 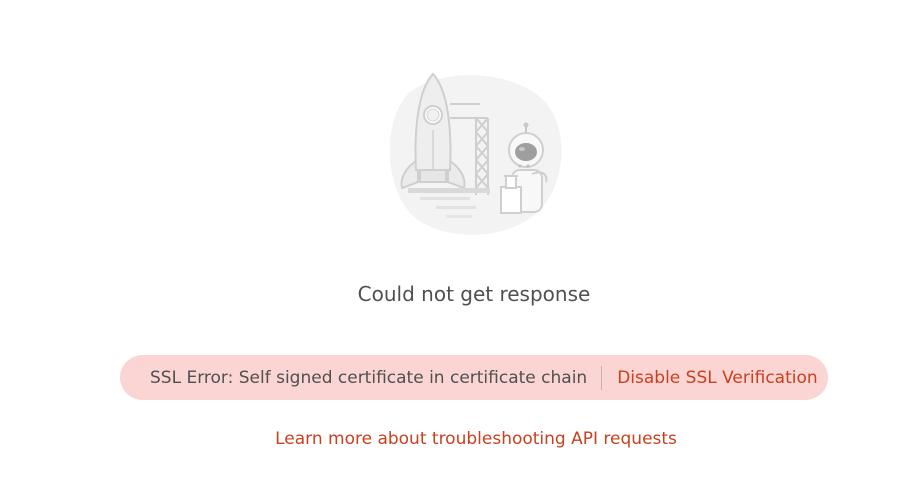 I want to click on response-error-title: Could not get response, so click(x=474, y=294).